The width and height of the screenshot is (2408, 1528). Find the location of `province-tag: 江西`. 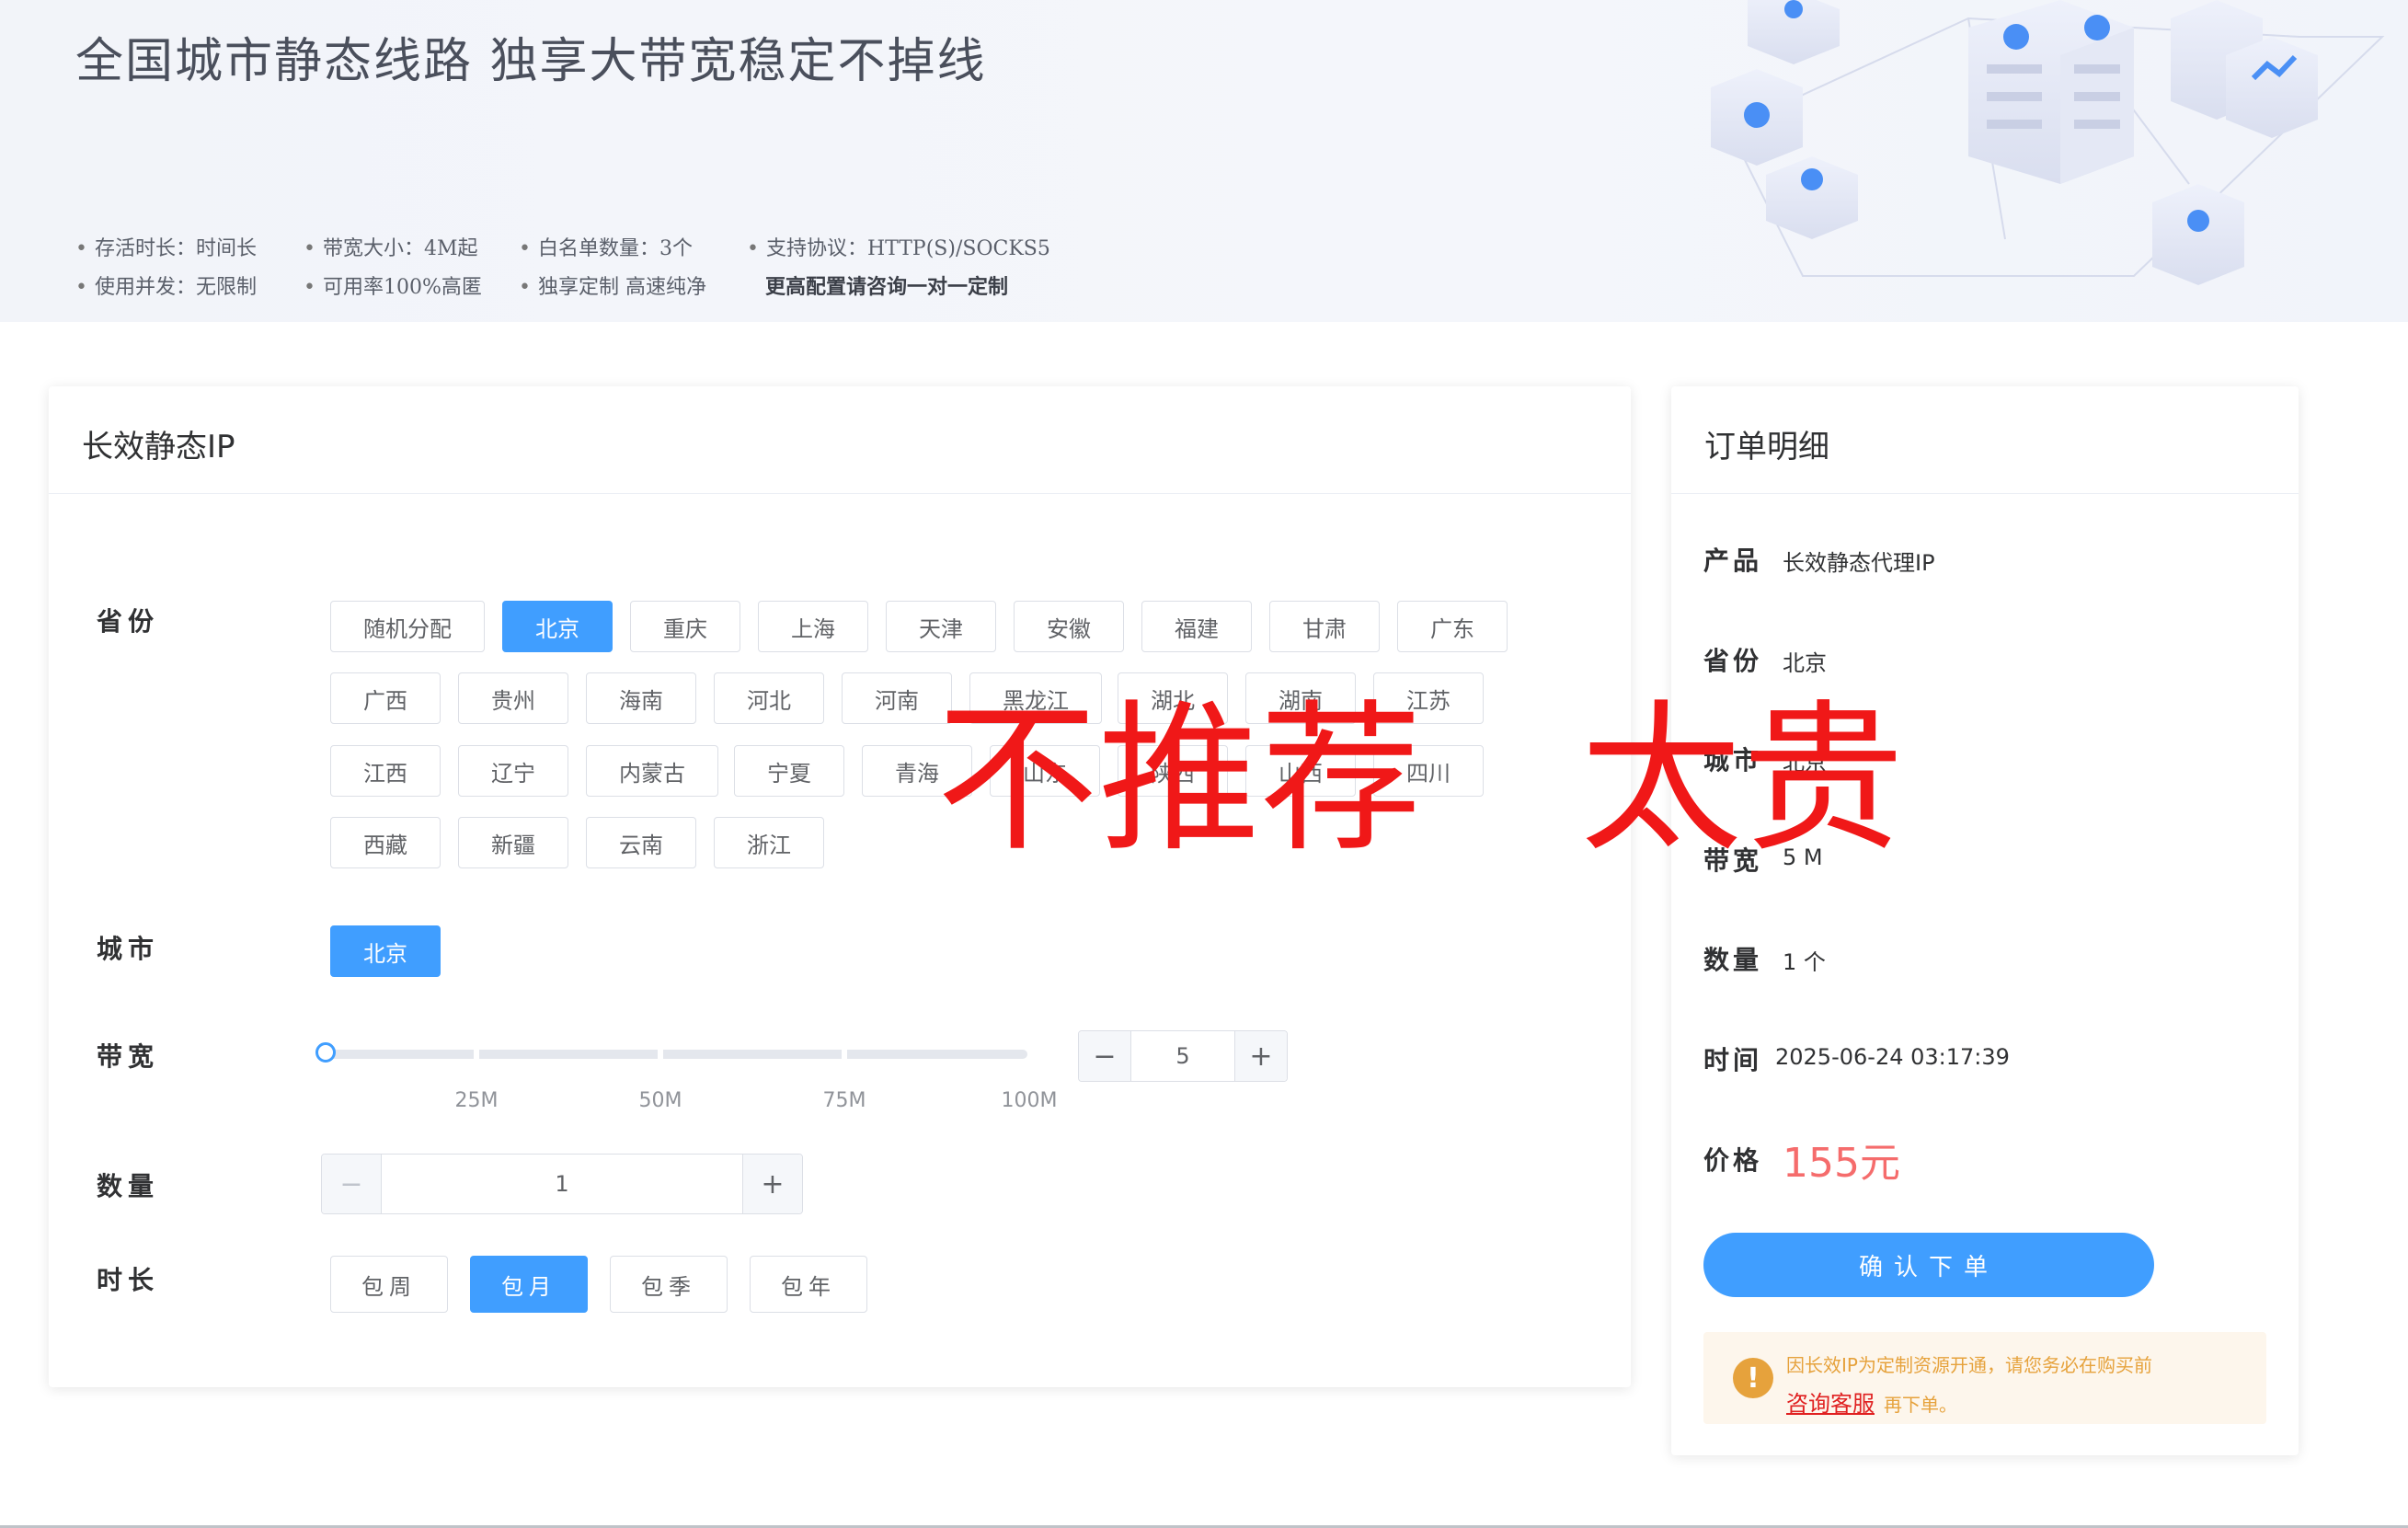

province-tag: 江西 is located at coordinates (385, 771).